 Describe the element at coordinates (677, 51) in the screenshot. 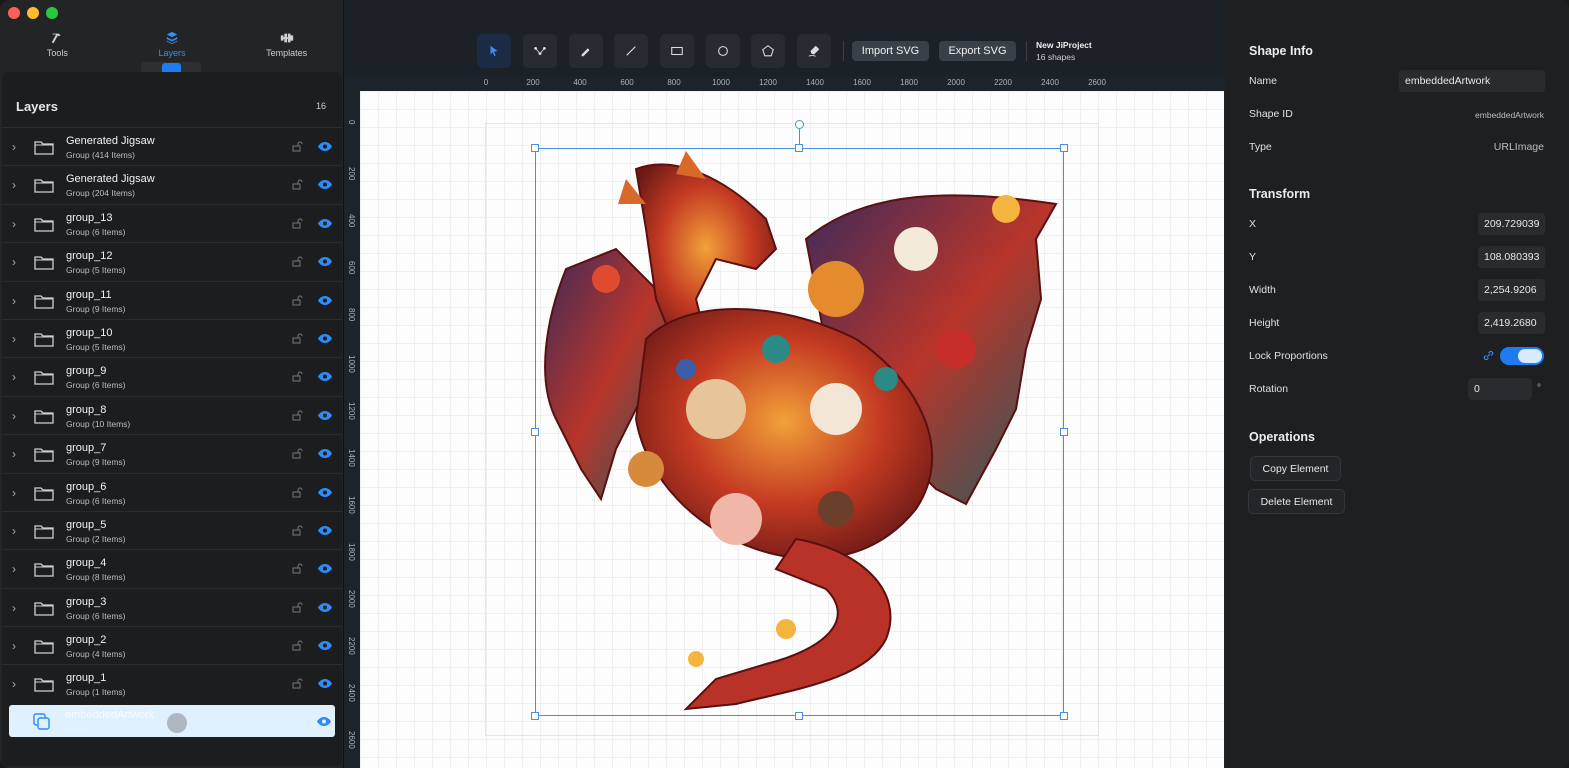

I see `rectangle-tool-button` at that location.